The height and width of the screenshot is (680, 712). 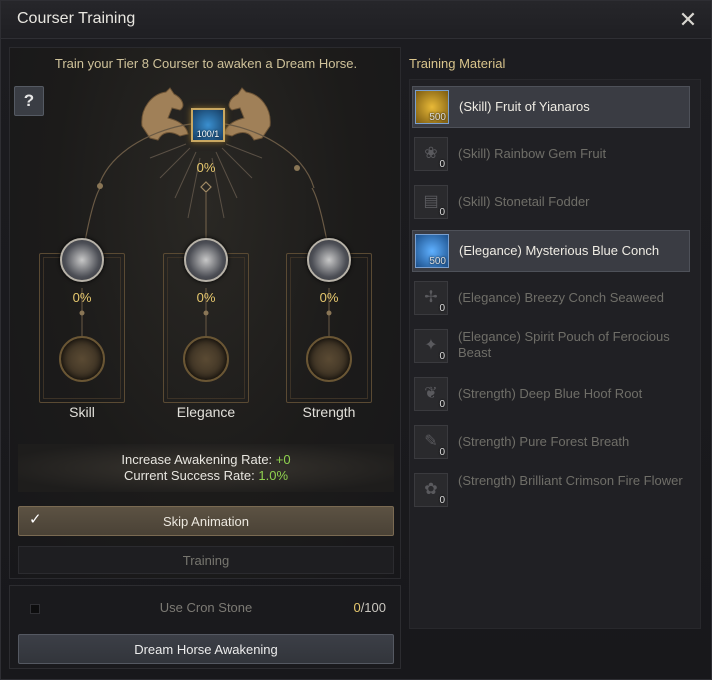 I want to click on conch-icon: 500, so click(x=432, y=251).